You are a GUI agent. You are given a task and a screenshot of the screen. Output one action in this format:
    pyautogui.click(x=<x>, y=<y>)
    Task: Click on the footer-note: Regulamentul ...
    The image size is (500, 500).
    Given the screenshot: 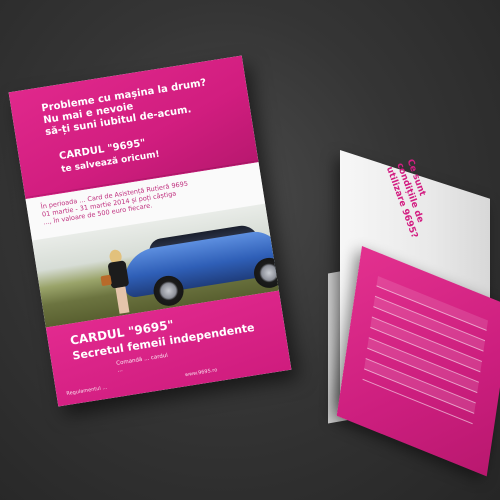 What is the action you would take?
    pyautogui.click(x=87, y=391)
    